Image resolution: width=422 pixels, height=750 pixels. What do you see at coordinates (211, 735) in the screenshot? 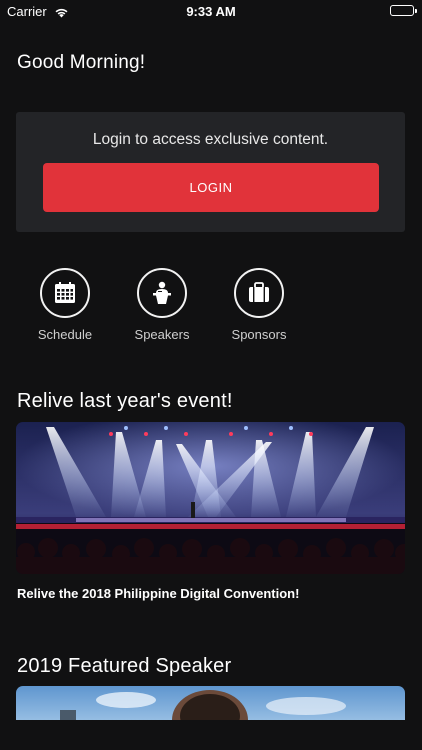
I see `bottom-fade` at bounding box center [211, 735].